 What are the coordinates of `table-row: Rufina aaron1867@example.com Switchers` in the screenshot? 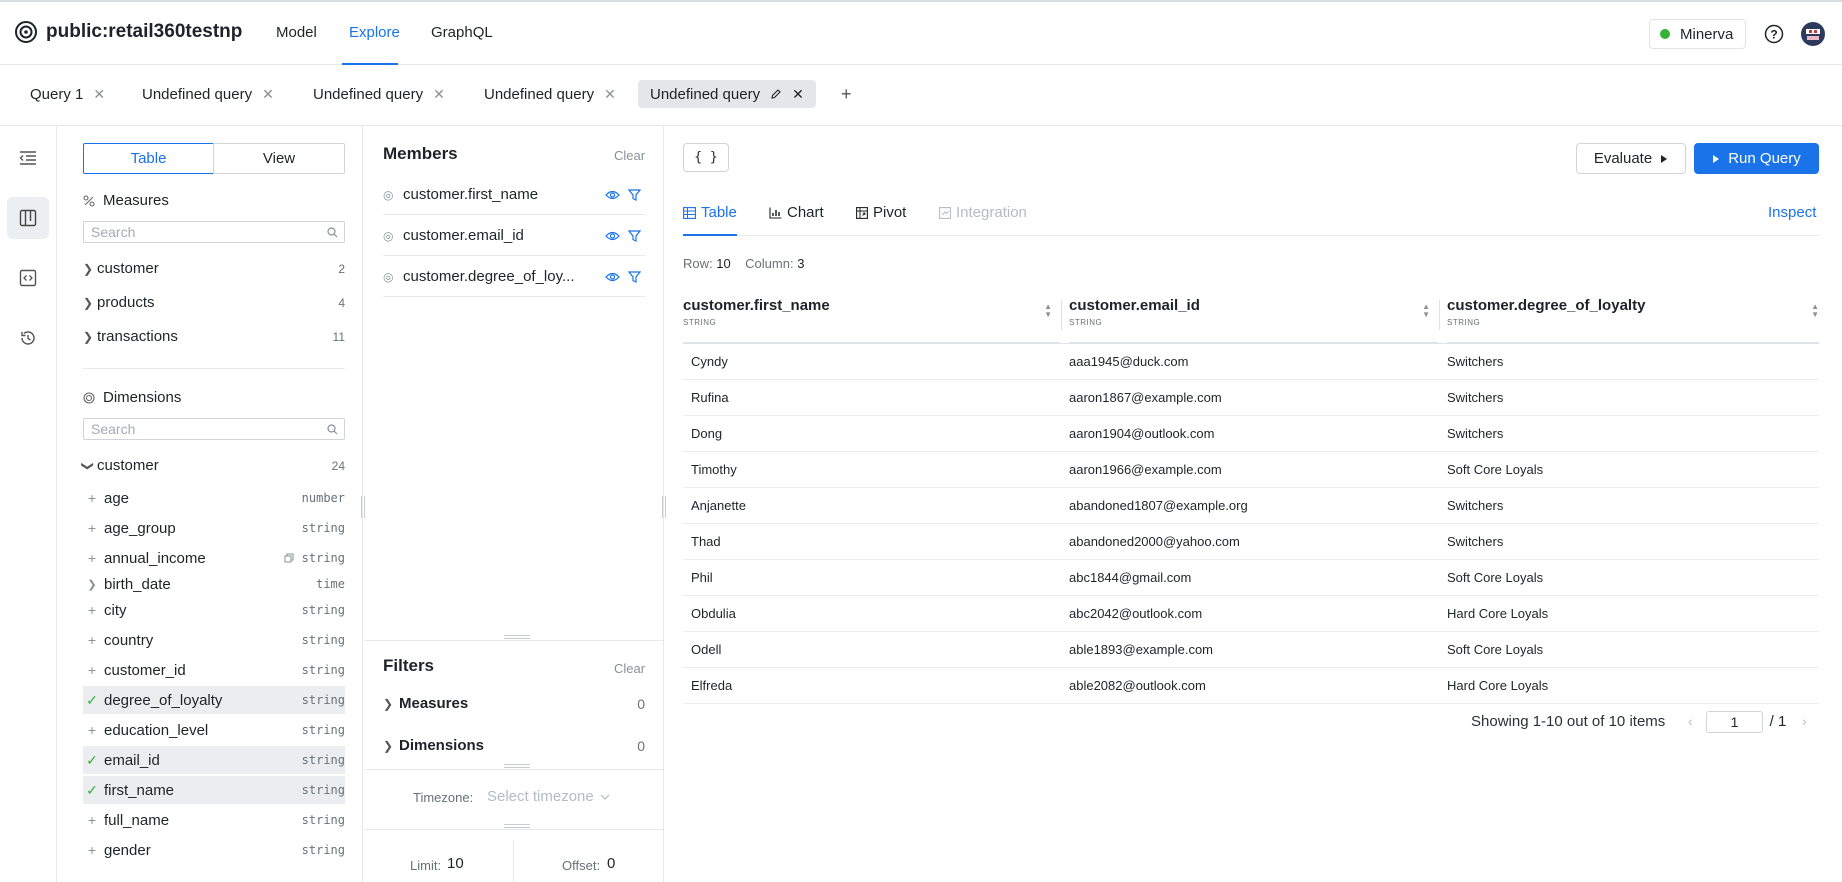 It's located at (1251, 398).